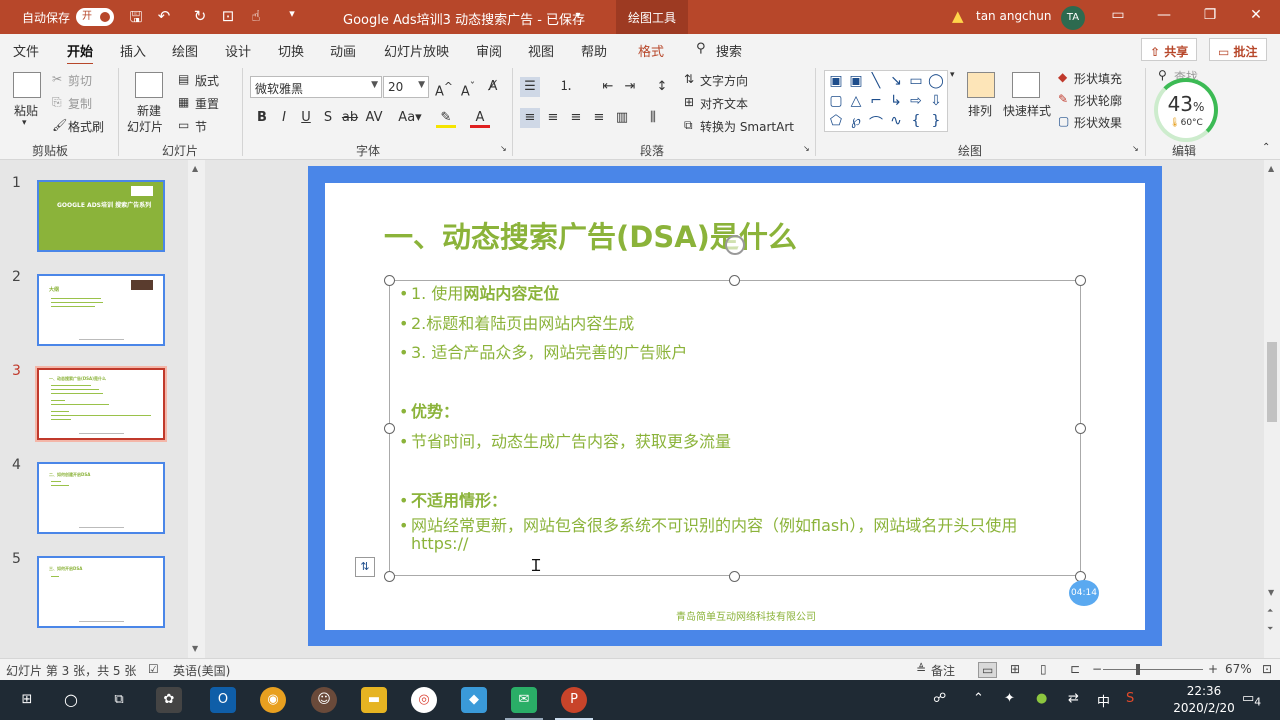 The height and width of the screenshot is (720, 1280). I want to click on shapes-gallery: ▣ ▣ ╲ ↘ ▭ ◯ ▢ △ ⌐ ↳ ⇨ ⇩ ⬠ ℘ ⌒ ∿ { }, so click(886, 101).